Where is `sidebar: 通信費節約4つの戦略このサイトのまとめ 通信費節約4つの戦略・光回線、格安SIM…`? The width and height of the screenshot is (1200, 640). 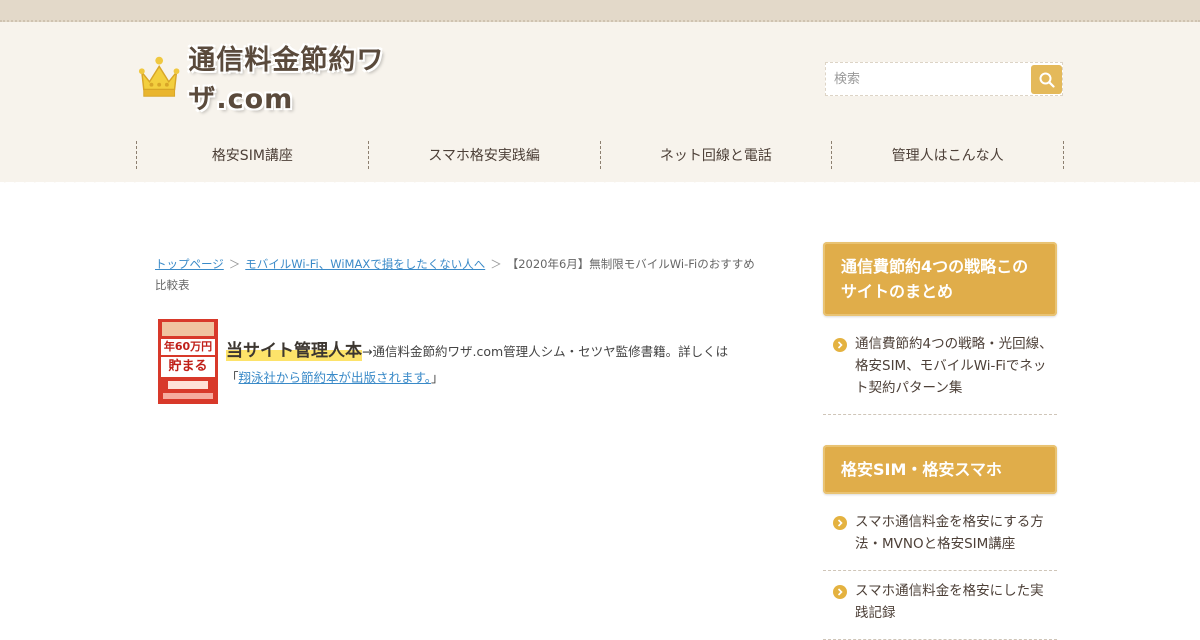
sidebar: 通信費節約4つの戦略このサイトのまとめ 通信費節約4つの戦略・光回線、格安SIM… is located at coordinates (940, 441).